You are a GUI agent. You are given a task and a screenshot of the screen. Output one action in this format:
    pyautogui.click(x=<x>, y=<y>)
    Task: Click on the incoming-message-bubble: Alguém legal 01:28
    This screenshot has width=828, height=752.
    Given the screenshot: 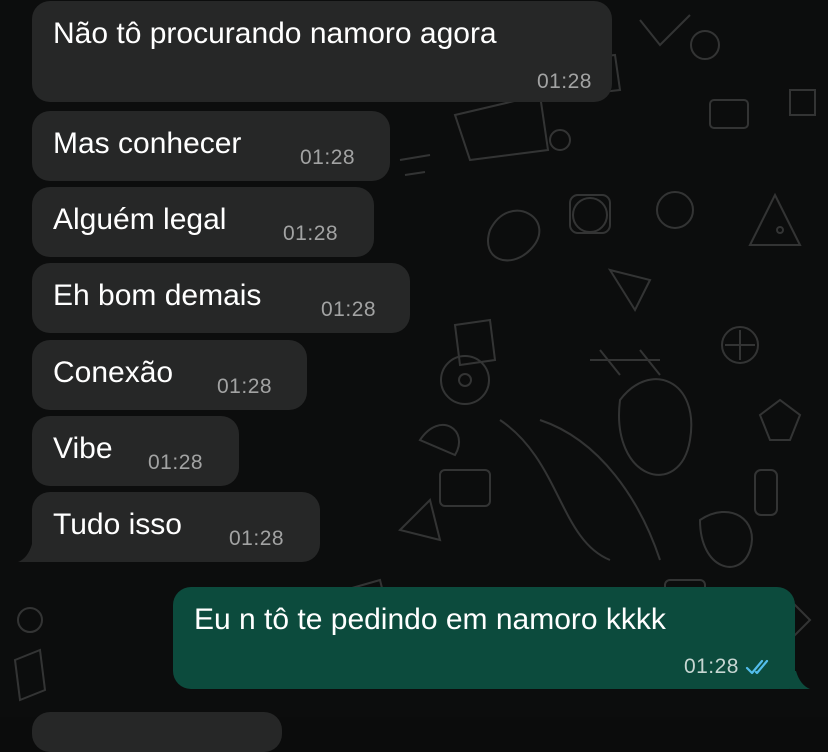 What is the action you would take?
    pyautogui.click(x=203, y=222)
    